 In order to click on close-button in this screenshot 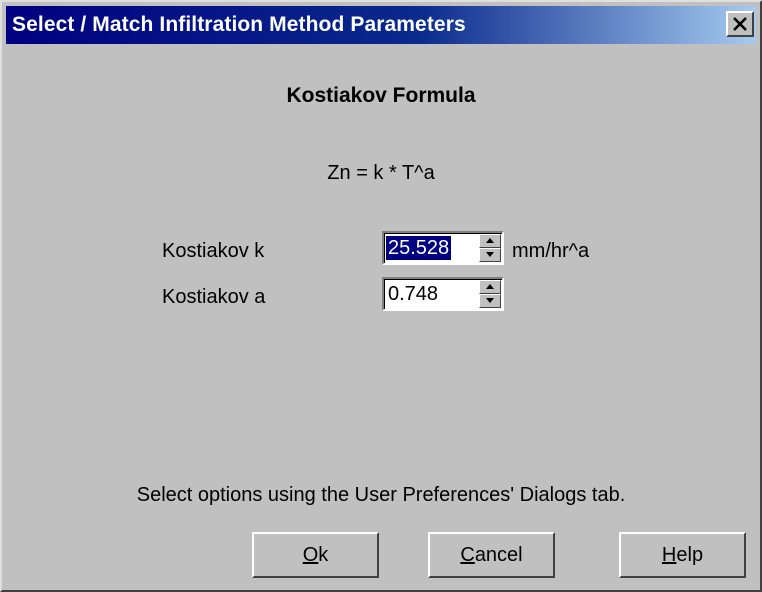, I will do `click(740, 24)`.